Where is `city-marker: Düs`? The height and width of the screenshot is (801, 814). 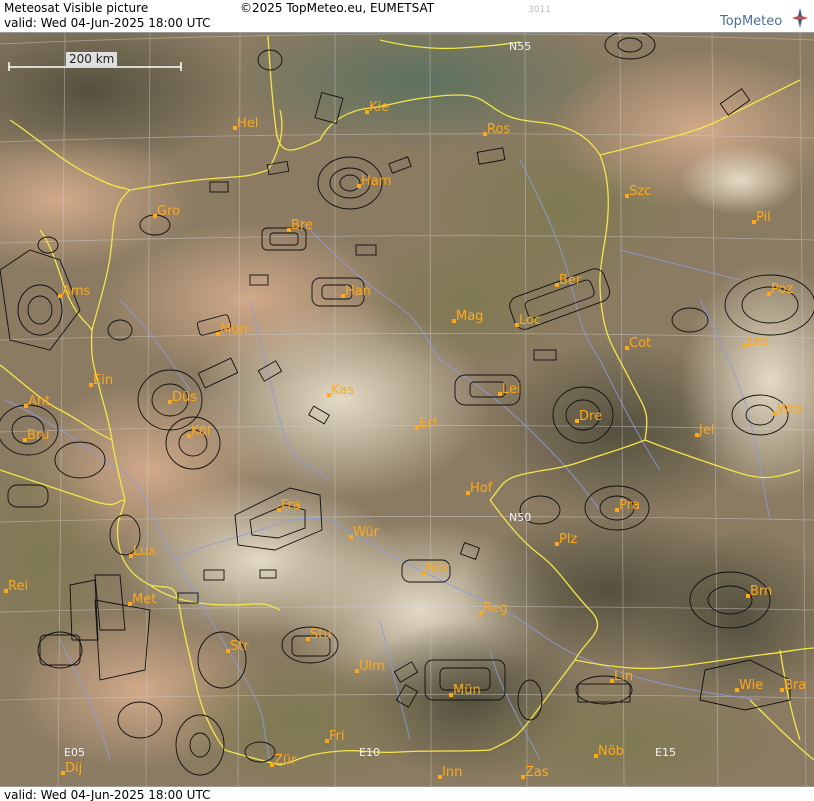
city-marker: Düs is located at coordinates (182, 397).